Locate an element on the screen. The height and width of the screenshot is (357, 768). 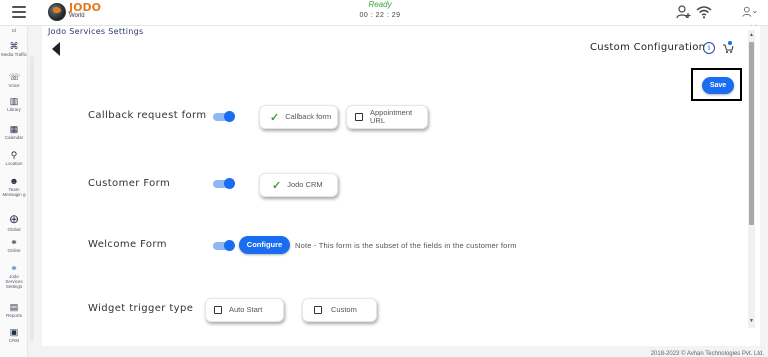
crm-icon: ▣ is located at coordinates (14, 332).